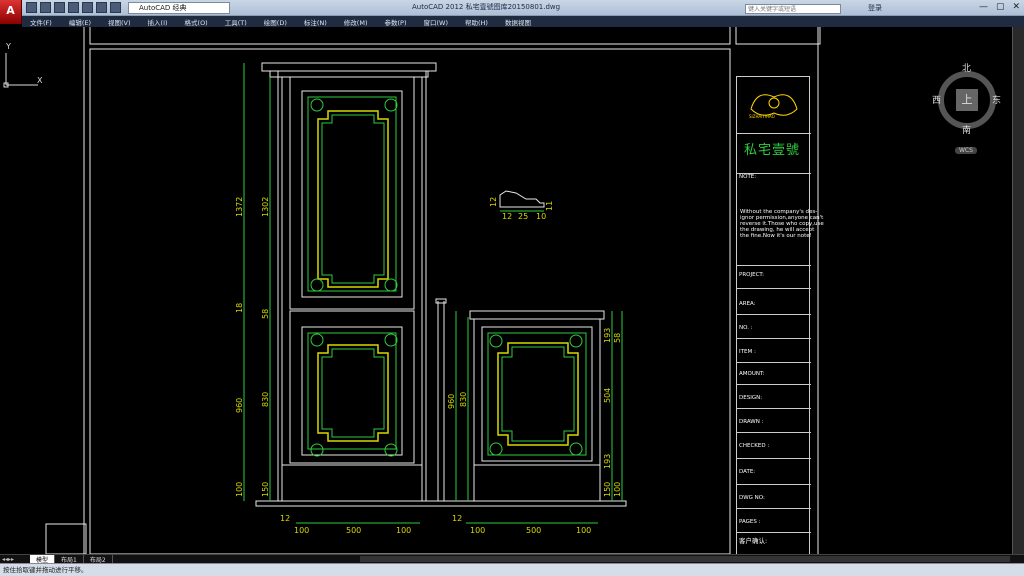  What do you see at coordinates (774, 471) in the screenshot?
I see `field-date: DATE:` at bounding box center [774, 471].